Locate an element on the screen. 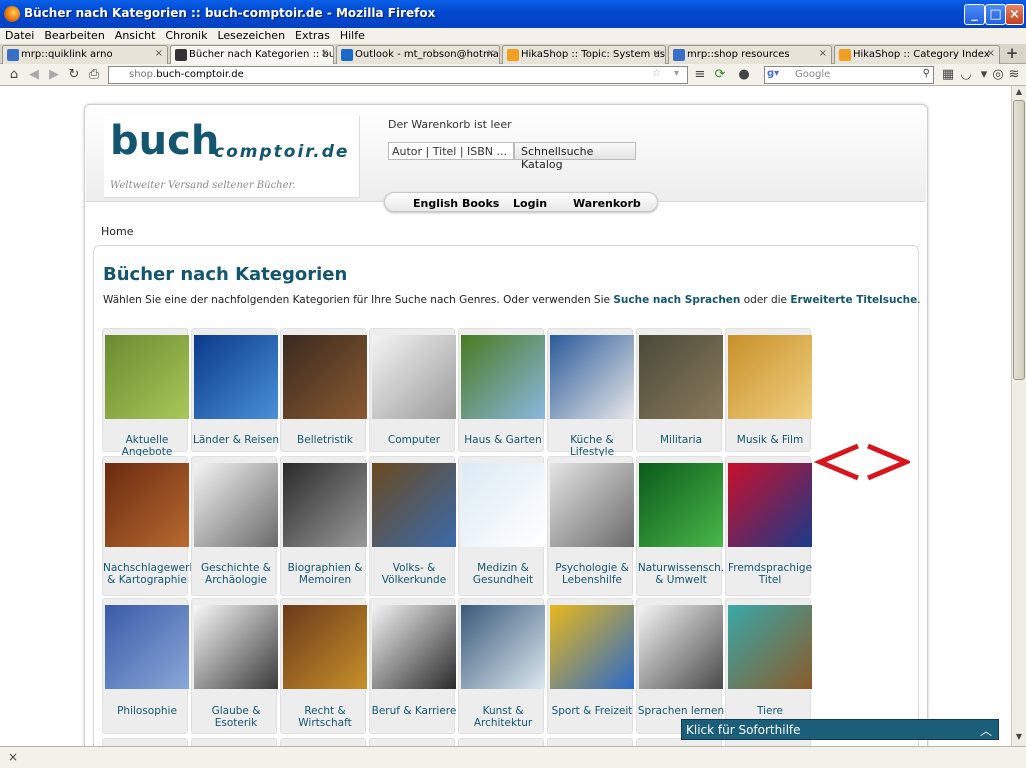 The height and width of the screenshot is (768, 1026). menu-bearbeiten: Bearbeiten is located at coordinates (74, 35).